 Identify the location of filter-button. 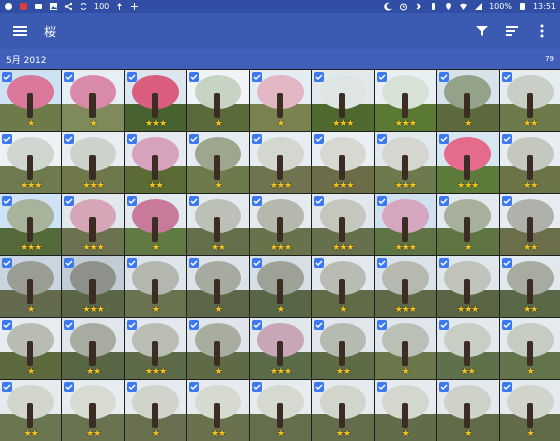
(482, 31).